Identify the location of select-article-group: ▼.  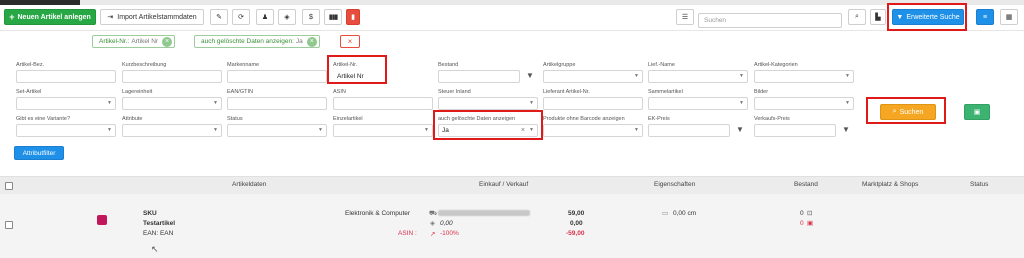
(593, 76).